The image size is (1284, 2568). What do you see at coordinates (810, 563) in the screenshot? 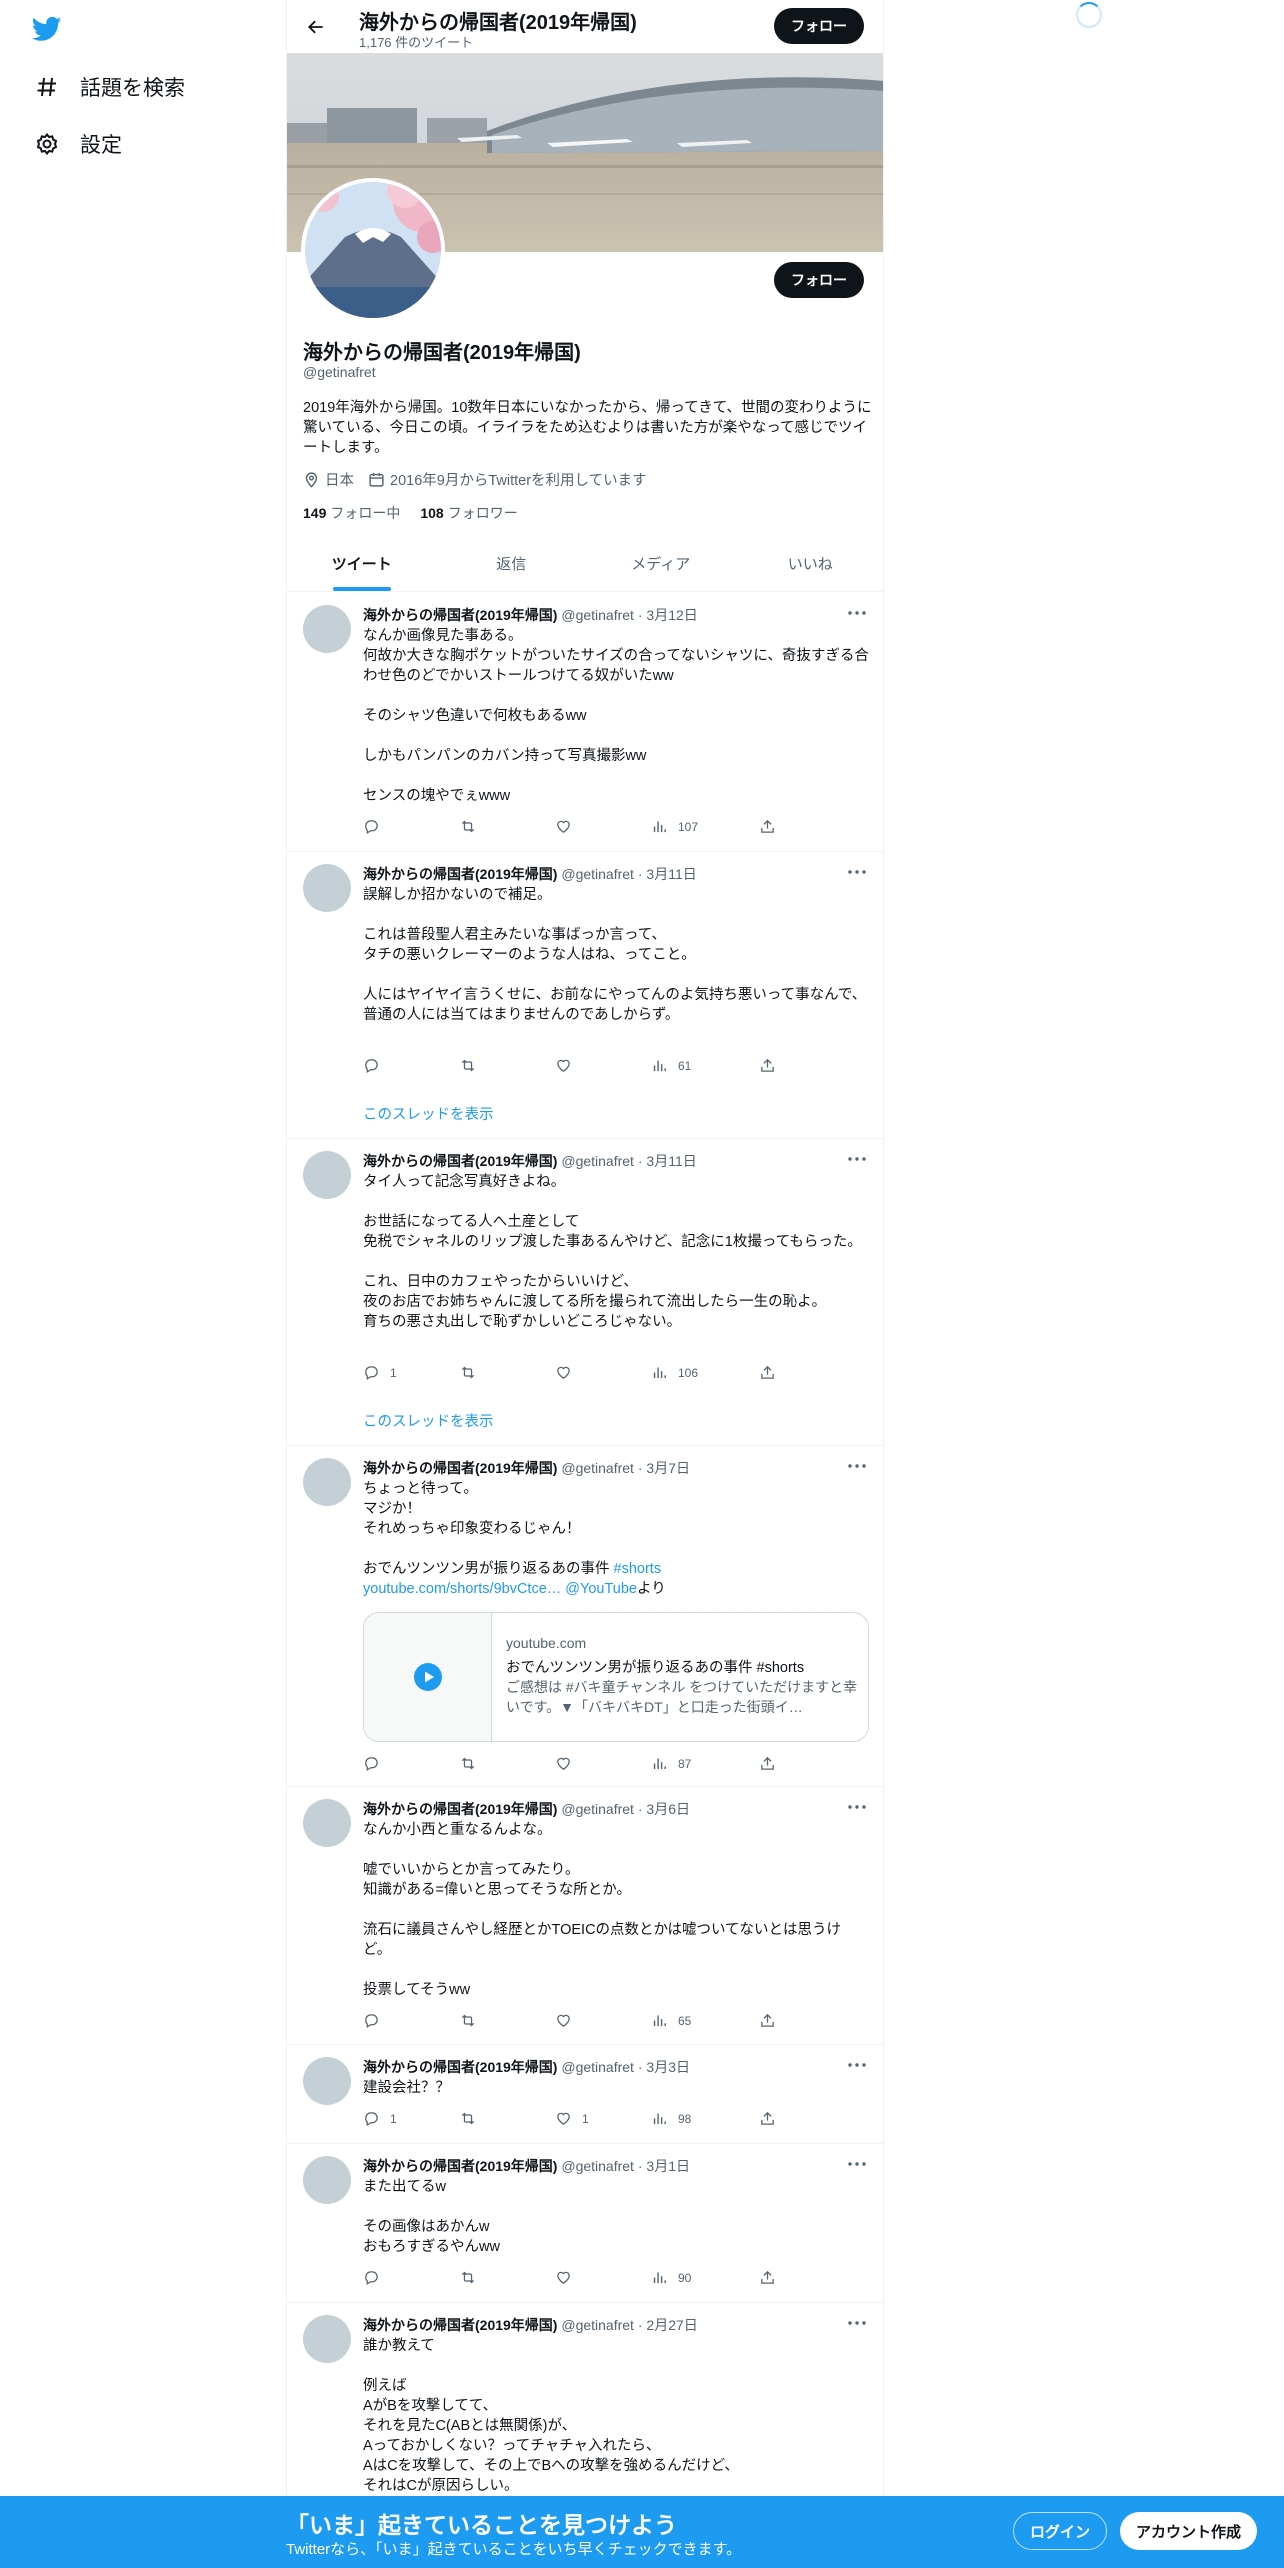
I see `tab-likes: いいね` at bounding box center [810, 563].